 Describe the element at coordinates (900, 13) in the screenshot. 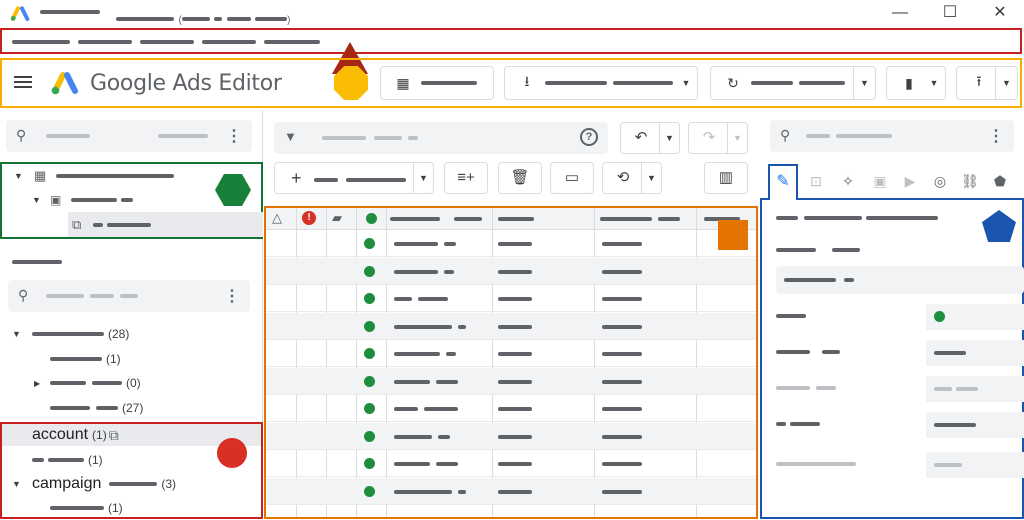

I see `minimize-button: —` at that location.